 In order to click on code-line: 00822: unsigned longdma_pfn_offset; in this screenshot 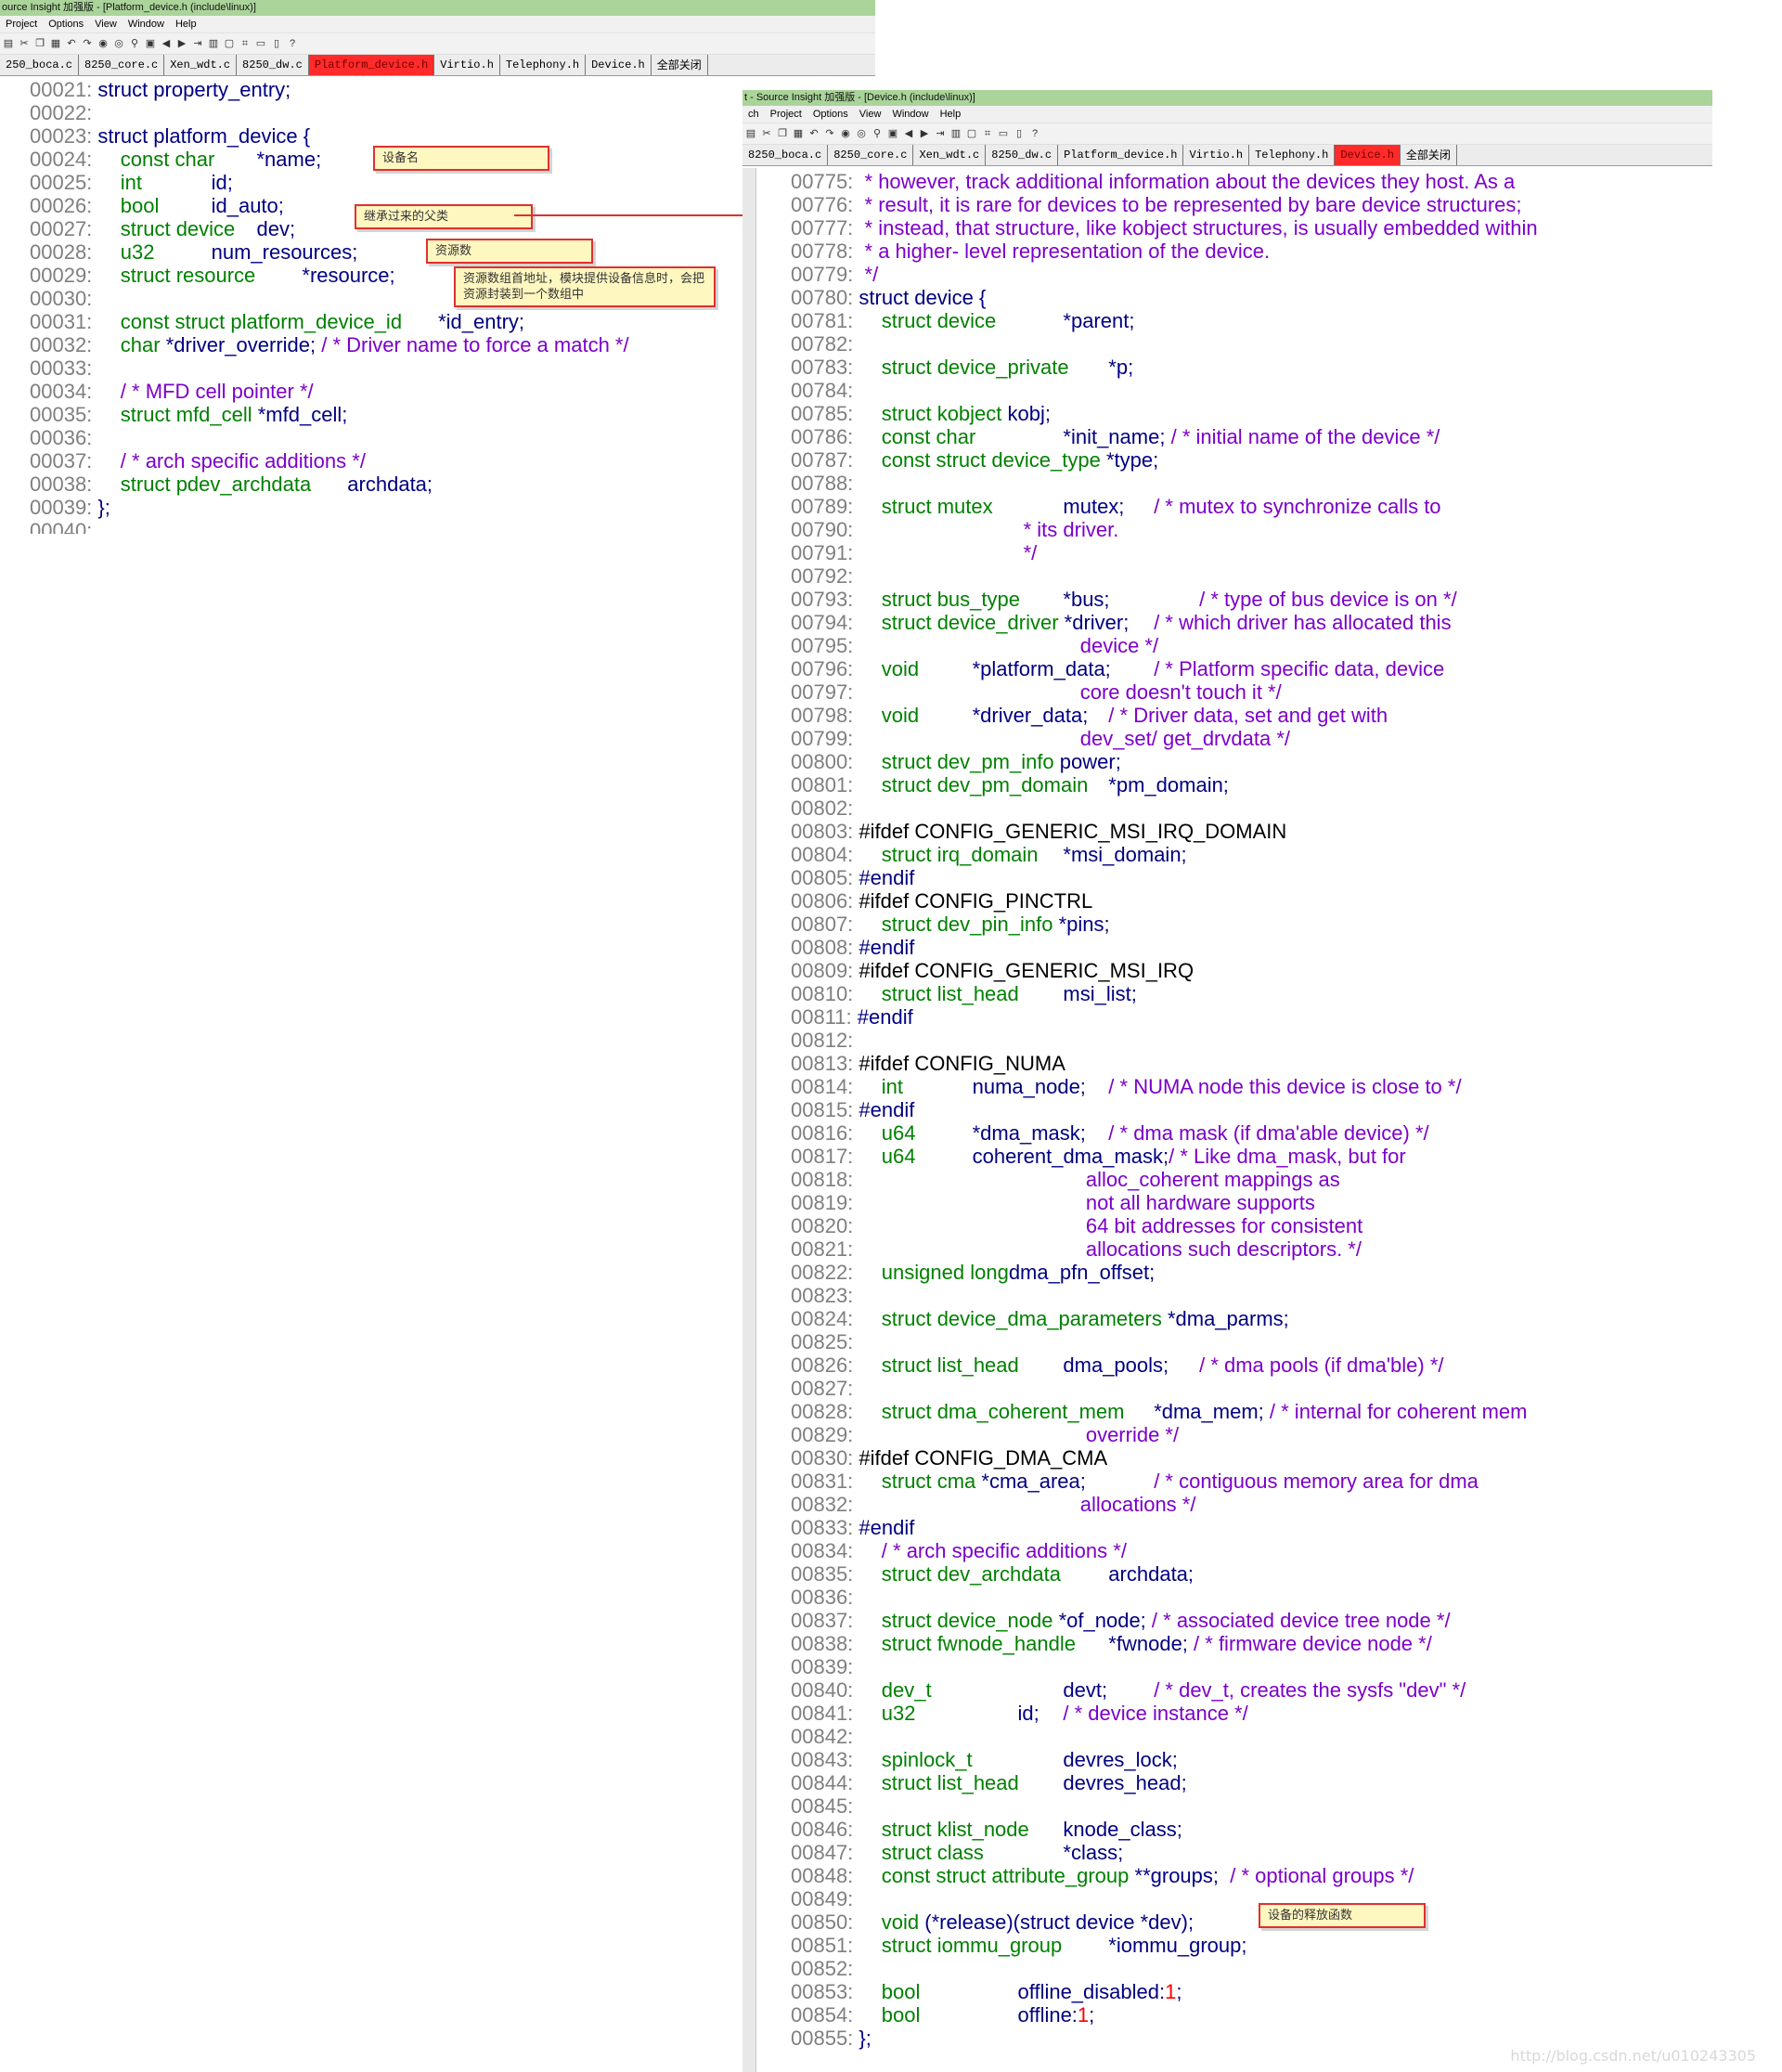, I will do `click(1235, 1272)`.